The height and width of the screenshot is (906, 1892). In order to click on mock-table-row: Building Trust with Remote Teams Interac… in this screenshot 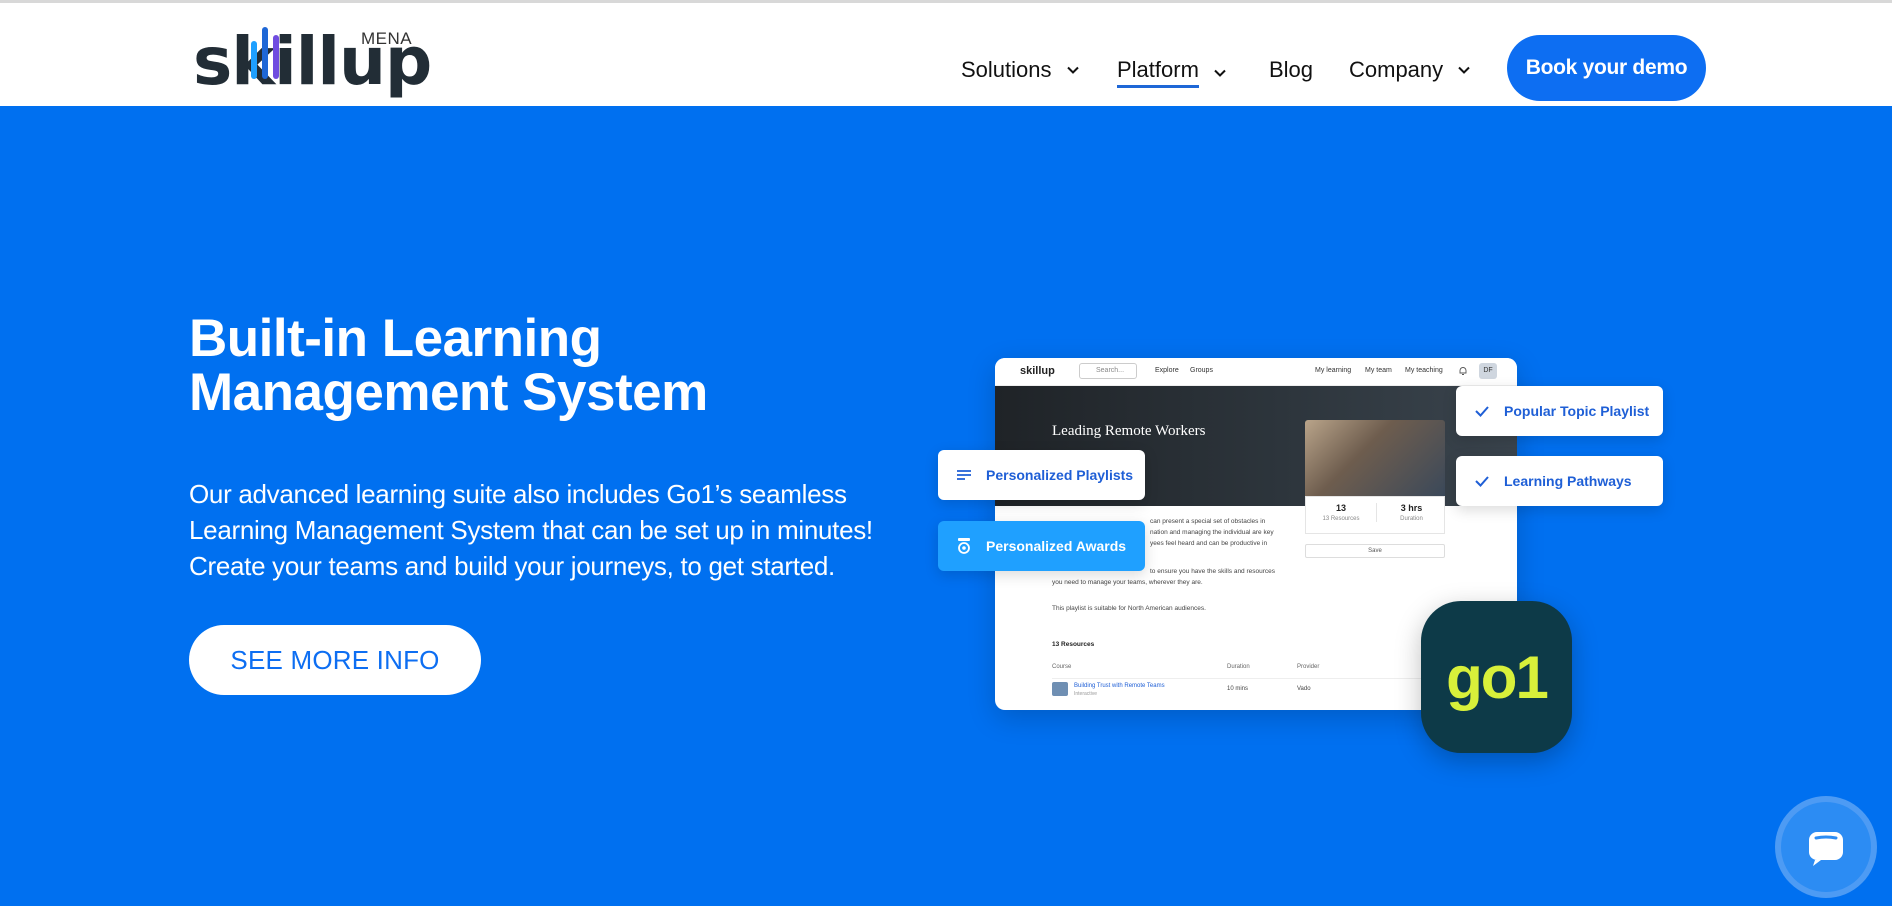, I will do `click(1242, 688)`.